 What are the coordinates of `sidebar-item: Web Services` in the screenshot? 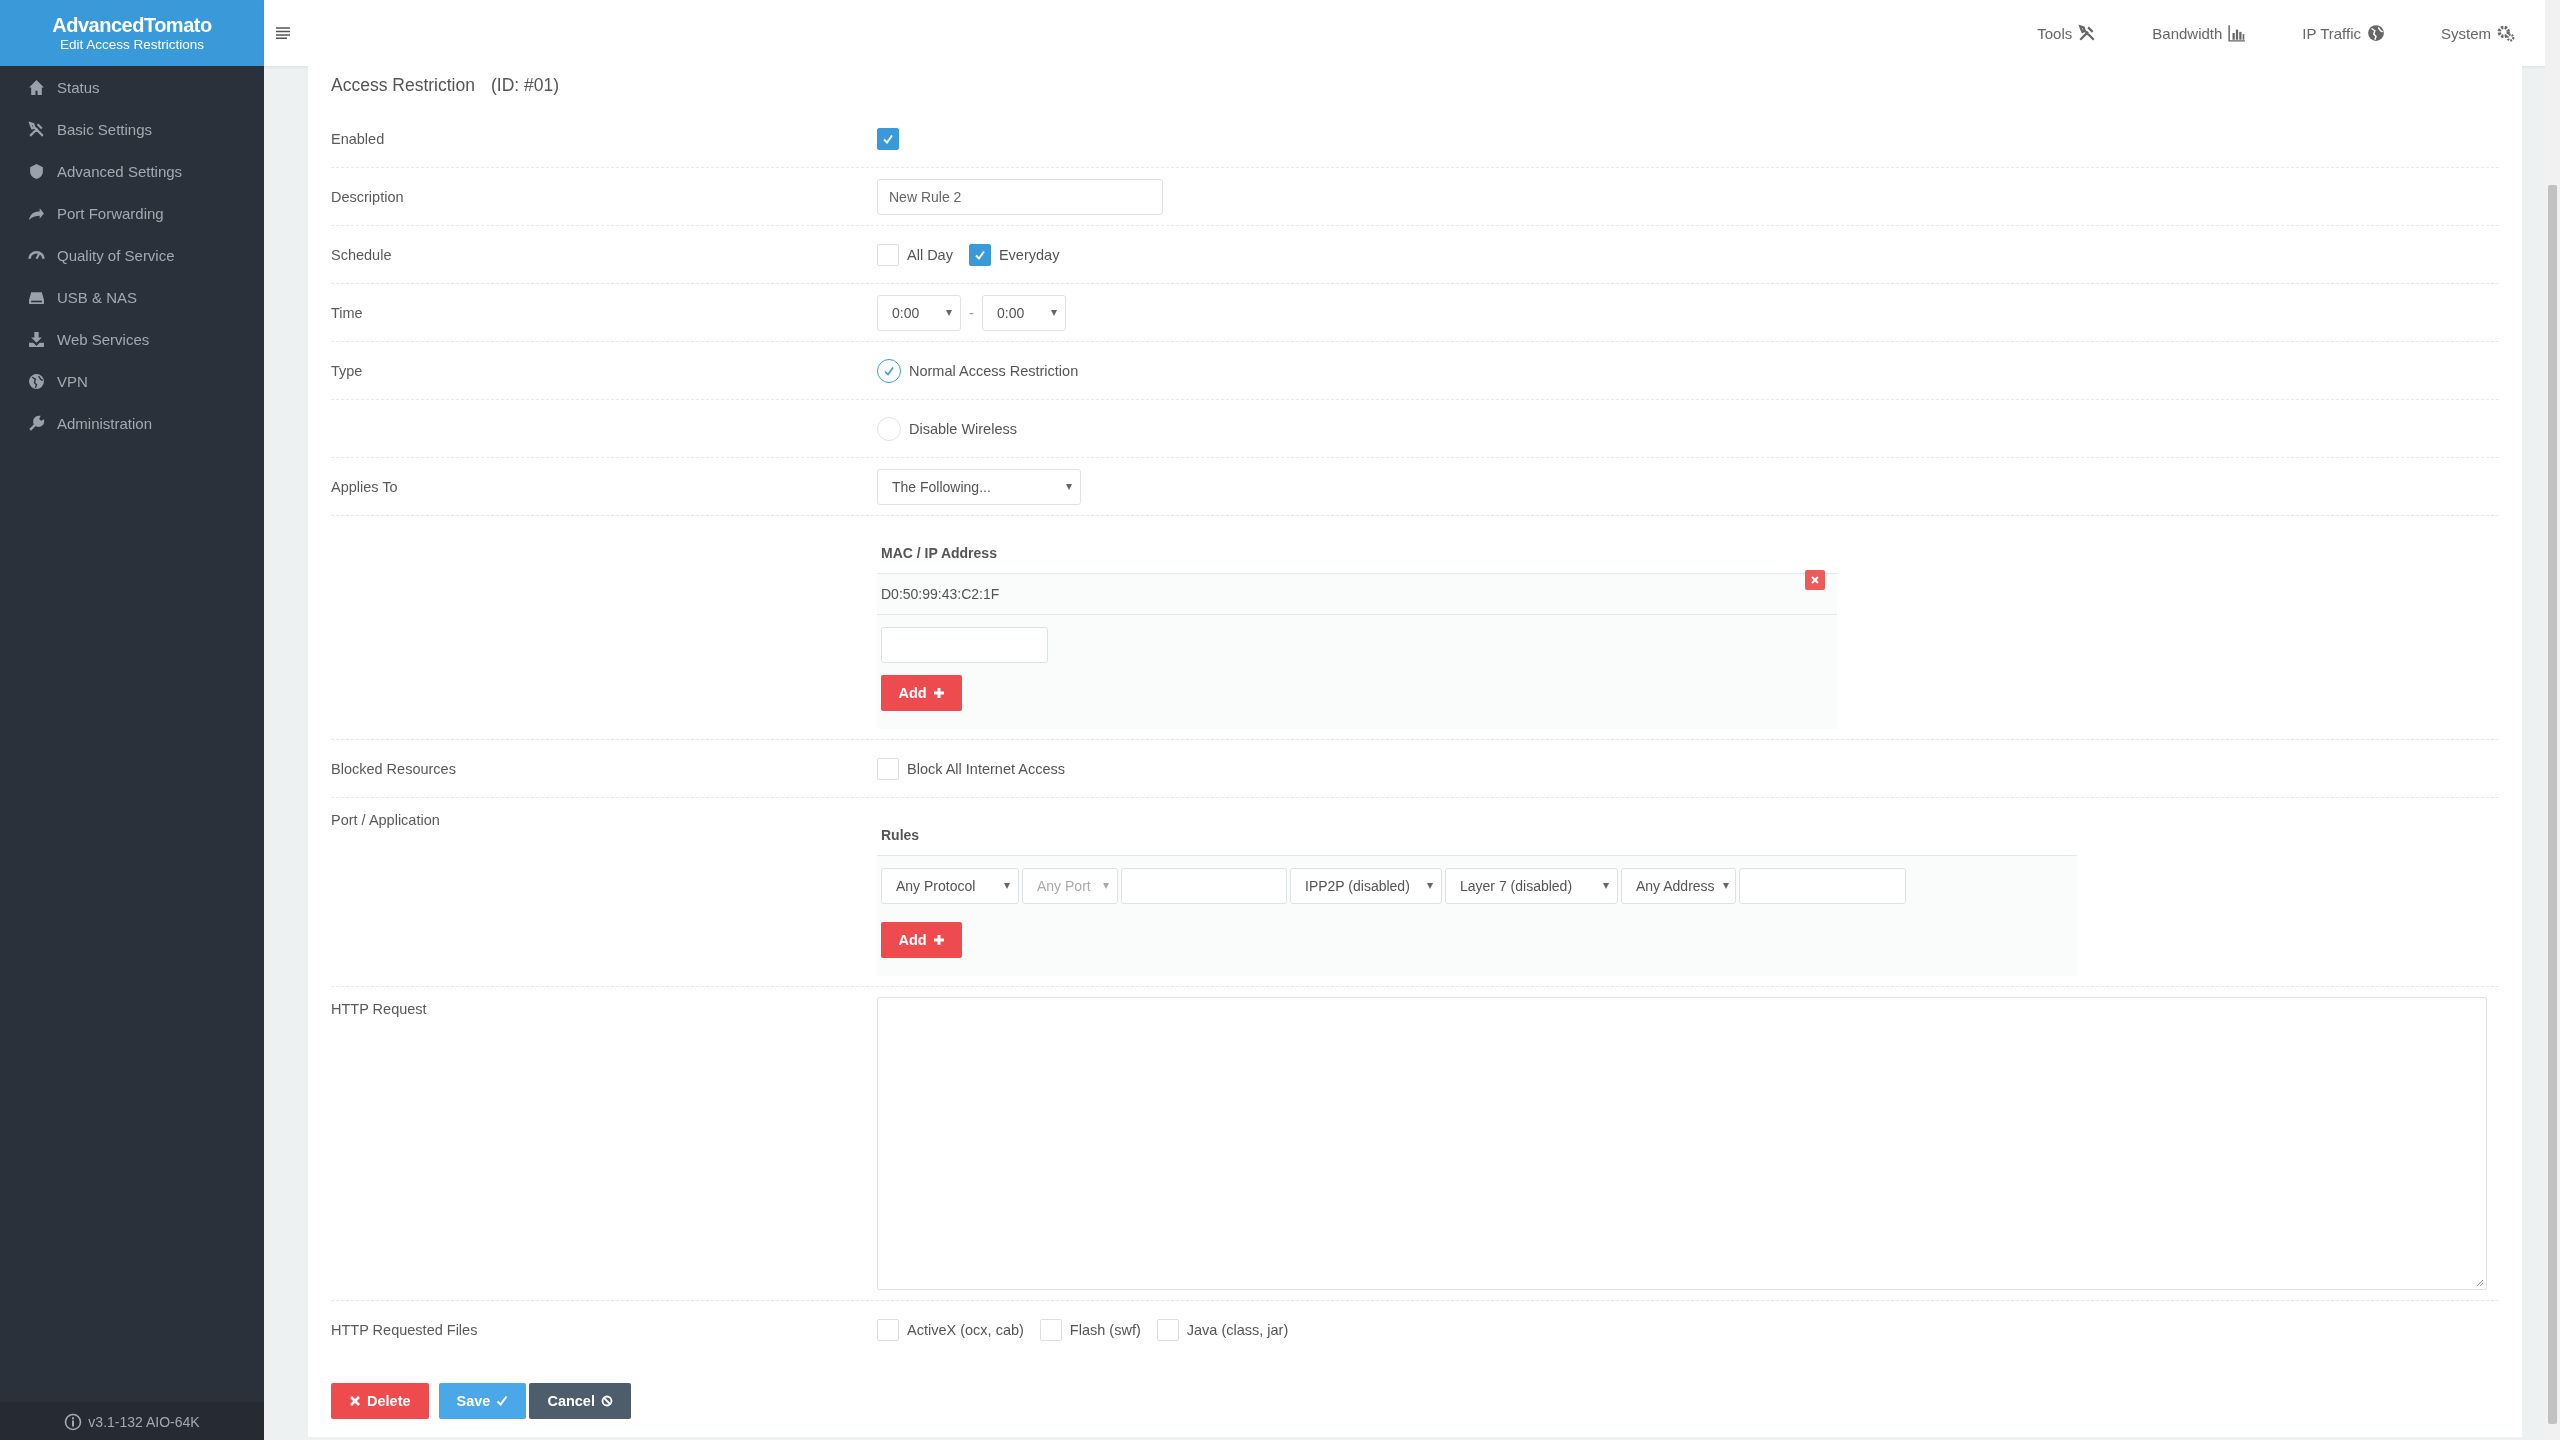 It's located at (132, 339).